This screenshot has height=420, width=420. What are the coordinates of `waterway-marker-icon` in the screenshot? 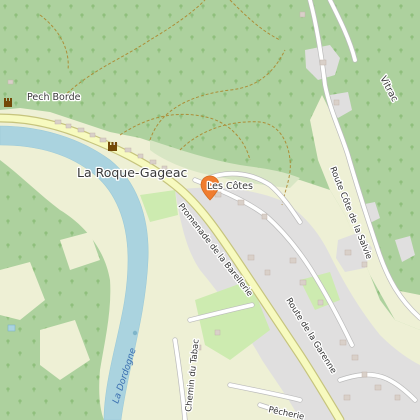 It's located at (135, 333).